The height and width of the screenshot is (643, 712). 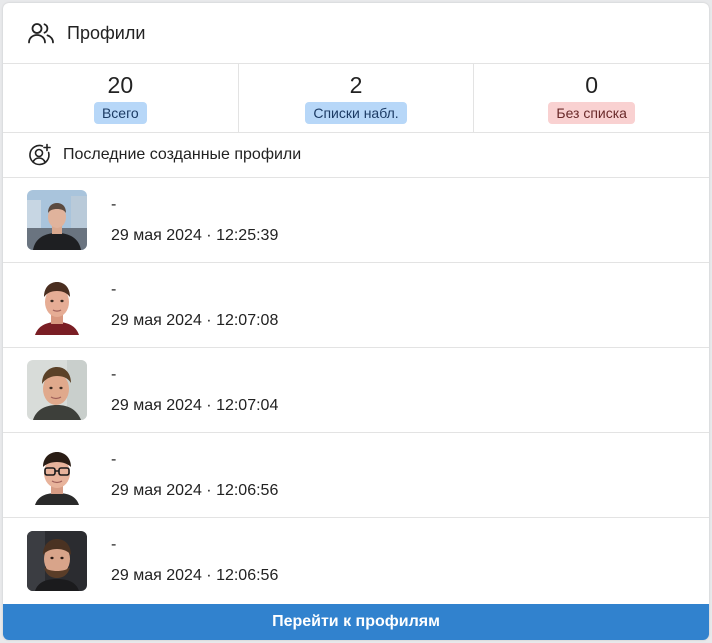 I want to click on users-icon, so click(x=41, y=33).